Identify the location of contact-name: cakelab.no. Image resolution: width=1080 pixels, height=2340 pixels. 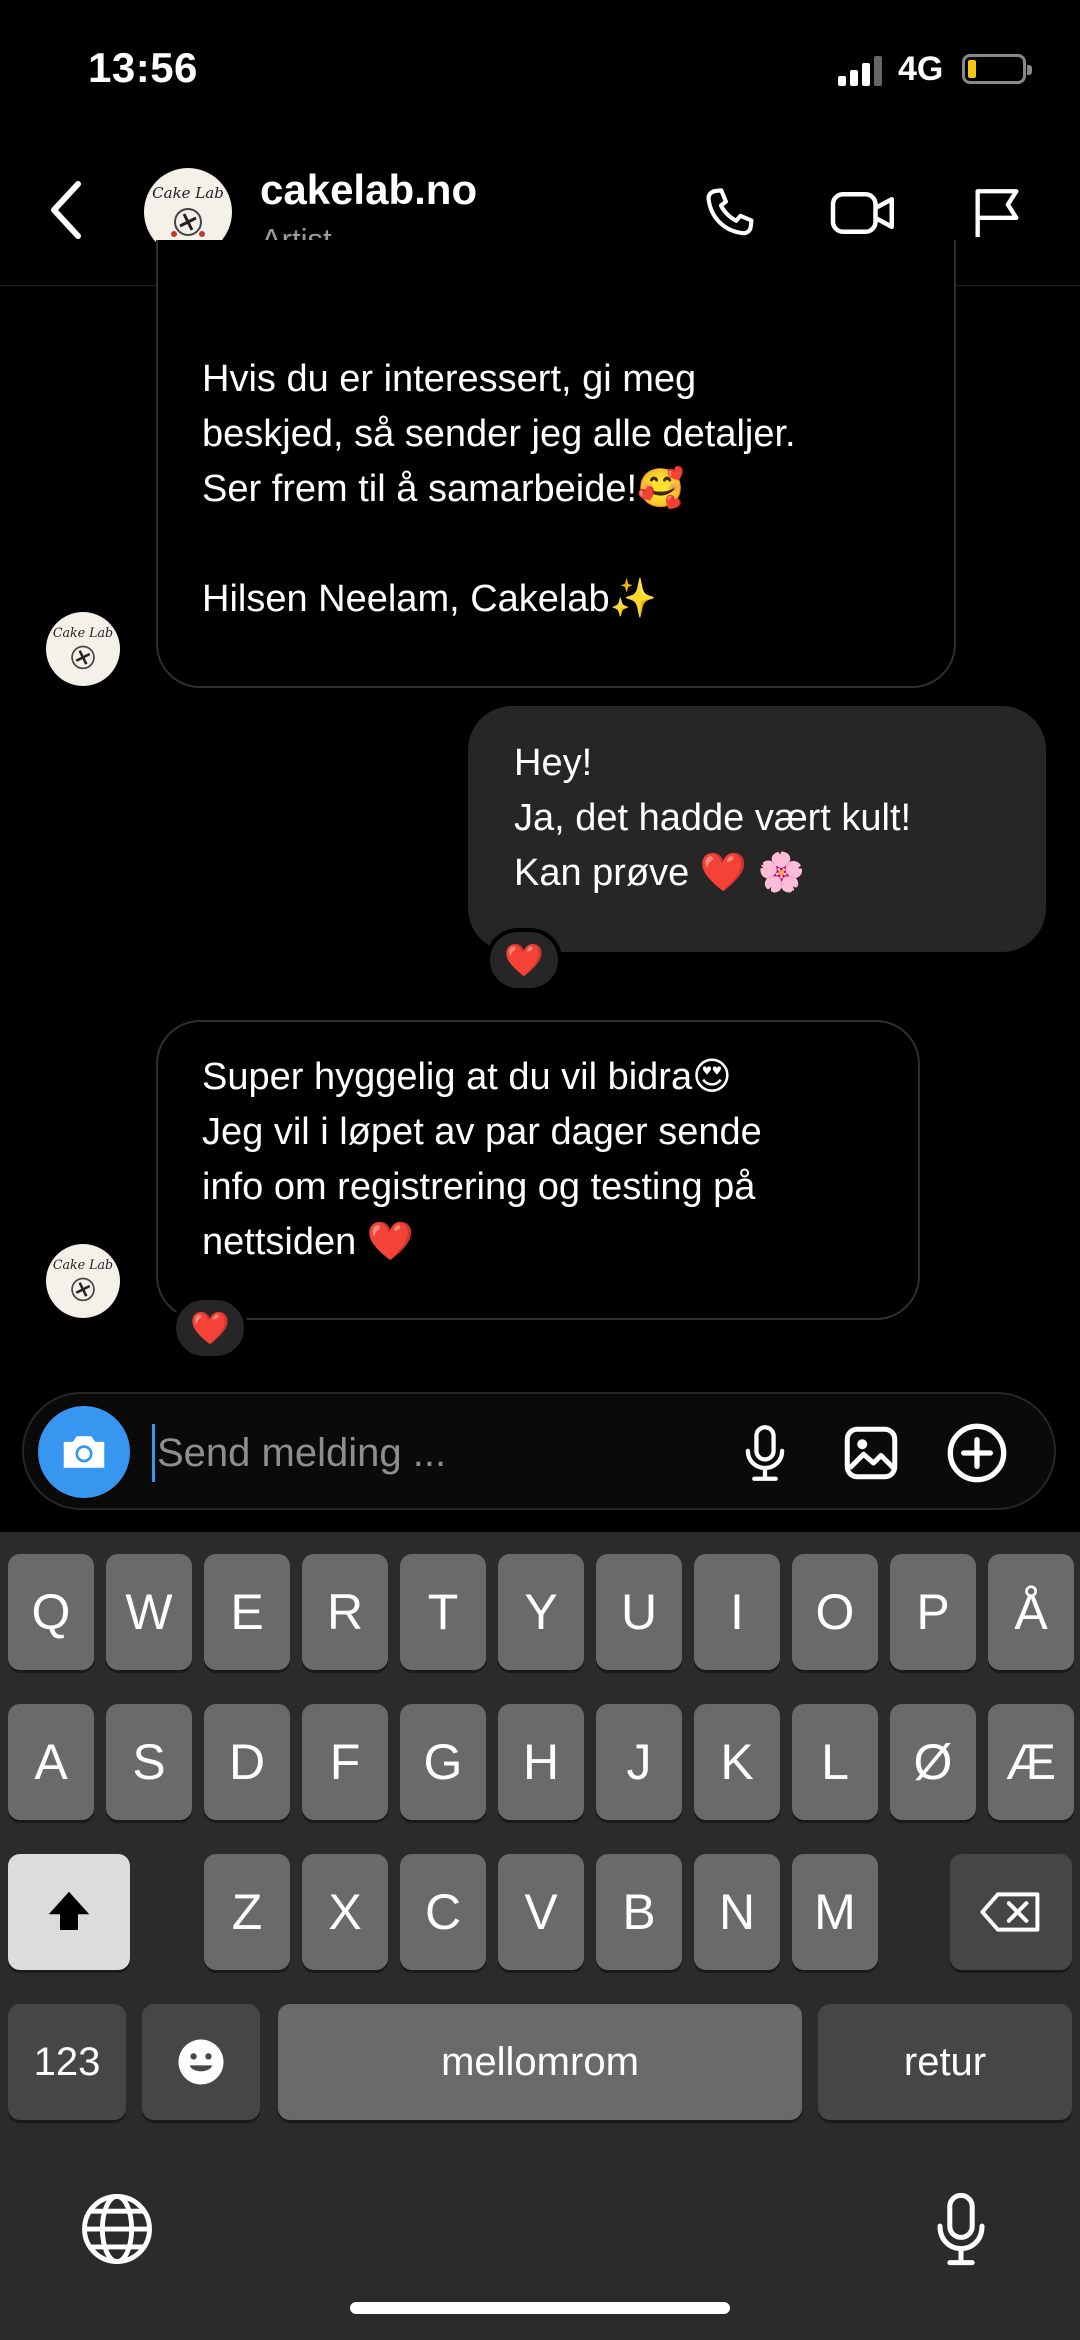
(368, 190).